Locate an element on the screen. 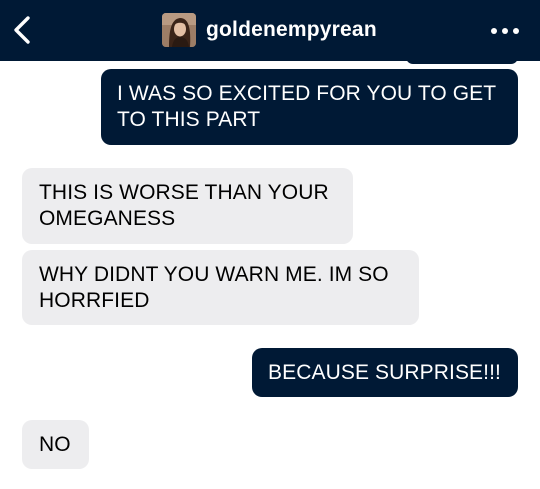  more-options-button is located at coordinates (505, 31).